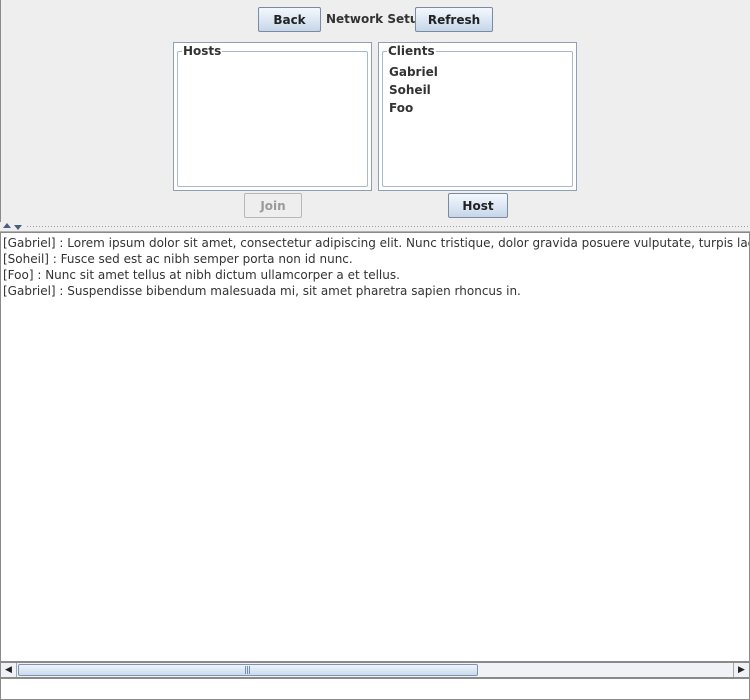 This screenshot has width=750, height=700. Describe the element at coordinates (411, 51) in the screenshot. I see `clients-title: Clients` at that location.